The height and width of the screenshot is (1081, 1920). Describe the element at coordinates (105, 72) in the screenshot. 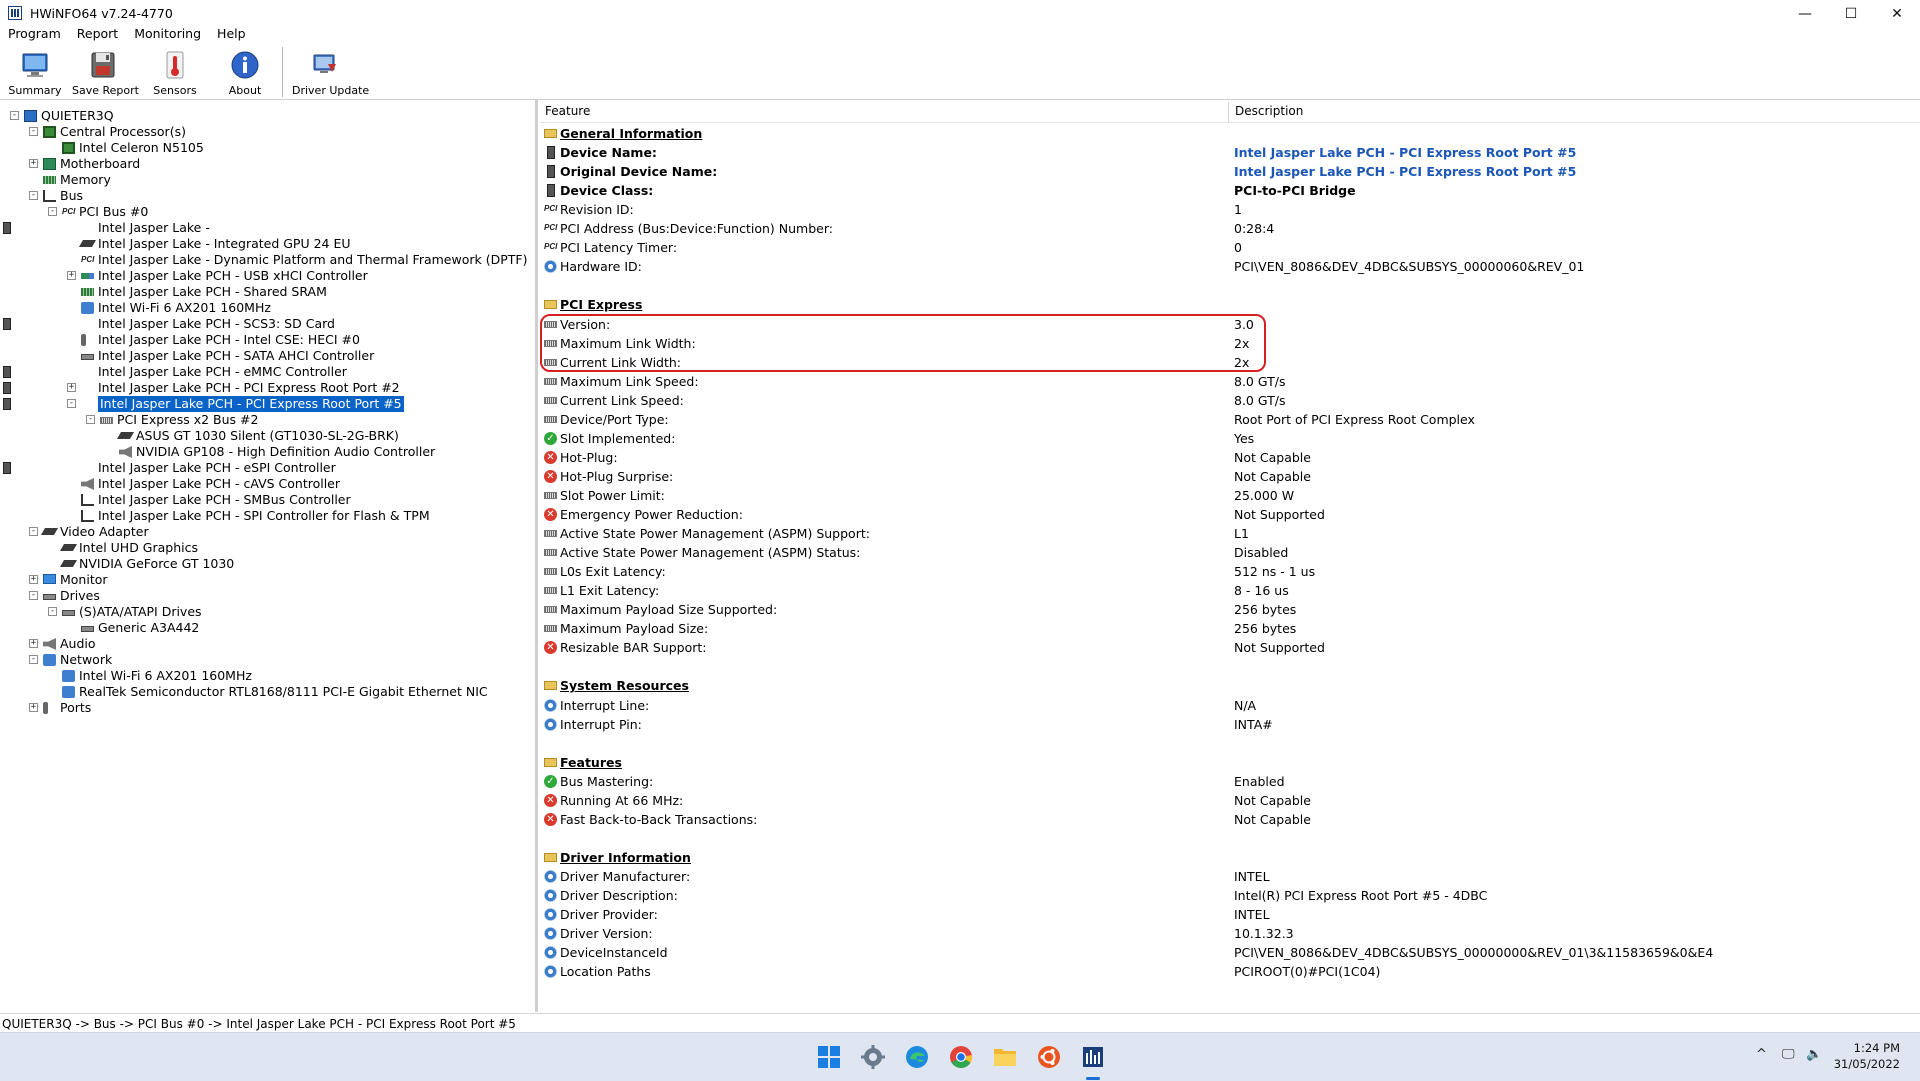

I see `save-report-button: Save Report` at that location.